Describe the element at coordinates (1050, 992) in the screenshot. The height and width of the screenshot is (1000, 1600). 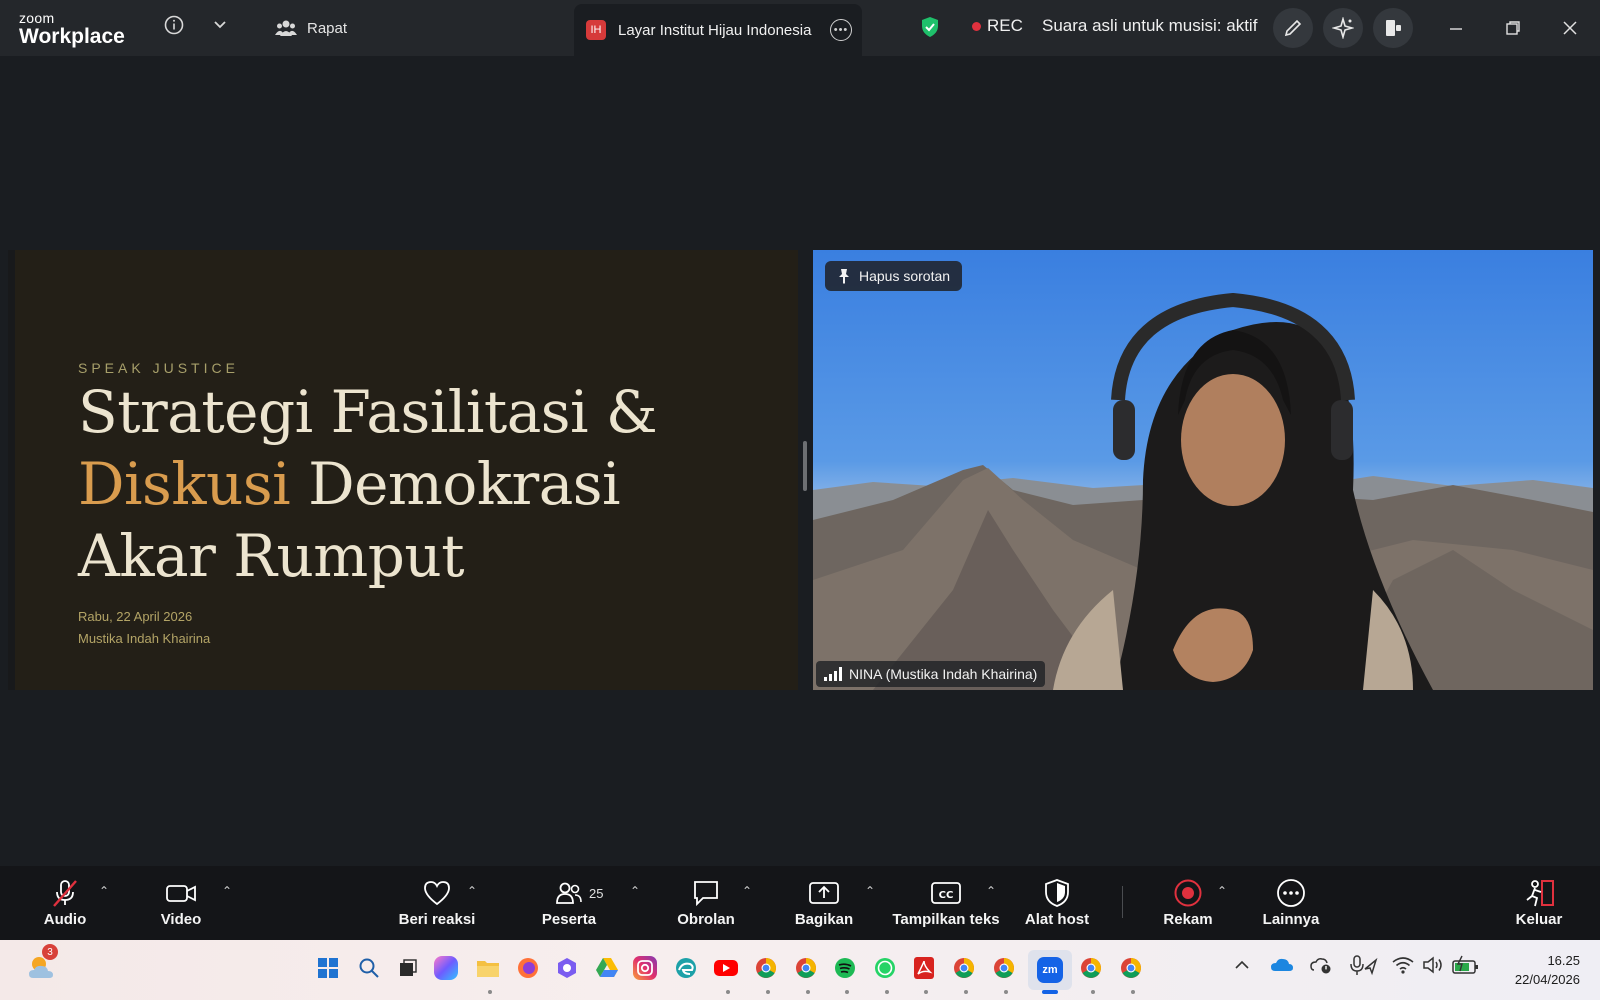
I see `zoom-active-indicator` at that location.